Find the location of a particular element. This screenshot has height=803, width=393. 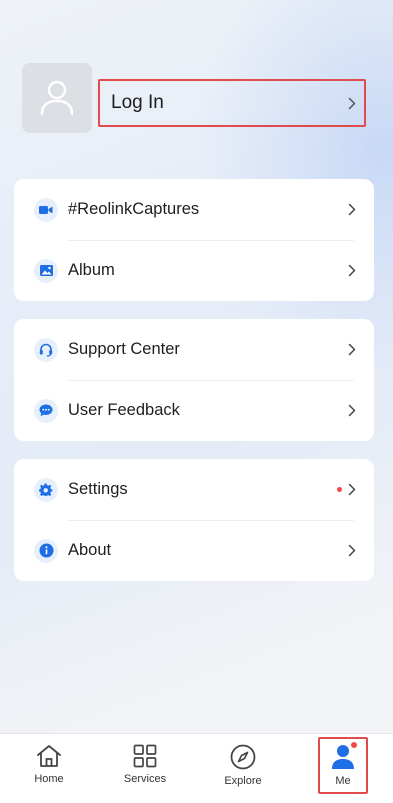

menu-card-support: Support Center User Feedback is located at coordinates (194, 380).